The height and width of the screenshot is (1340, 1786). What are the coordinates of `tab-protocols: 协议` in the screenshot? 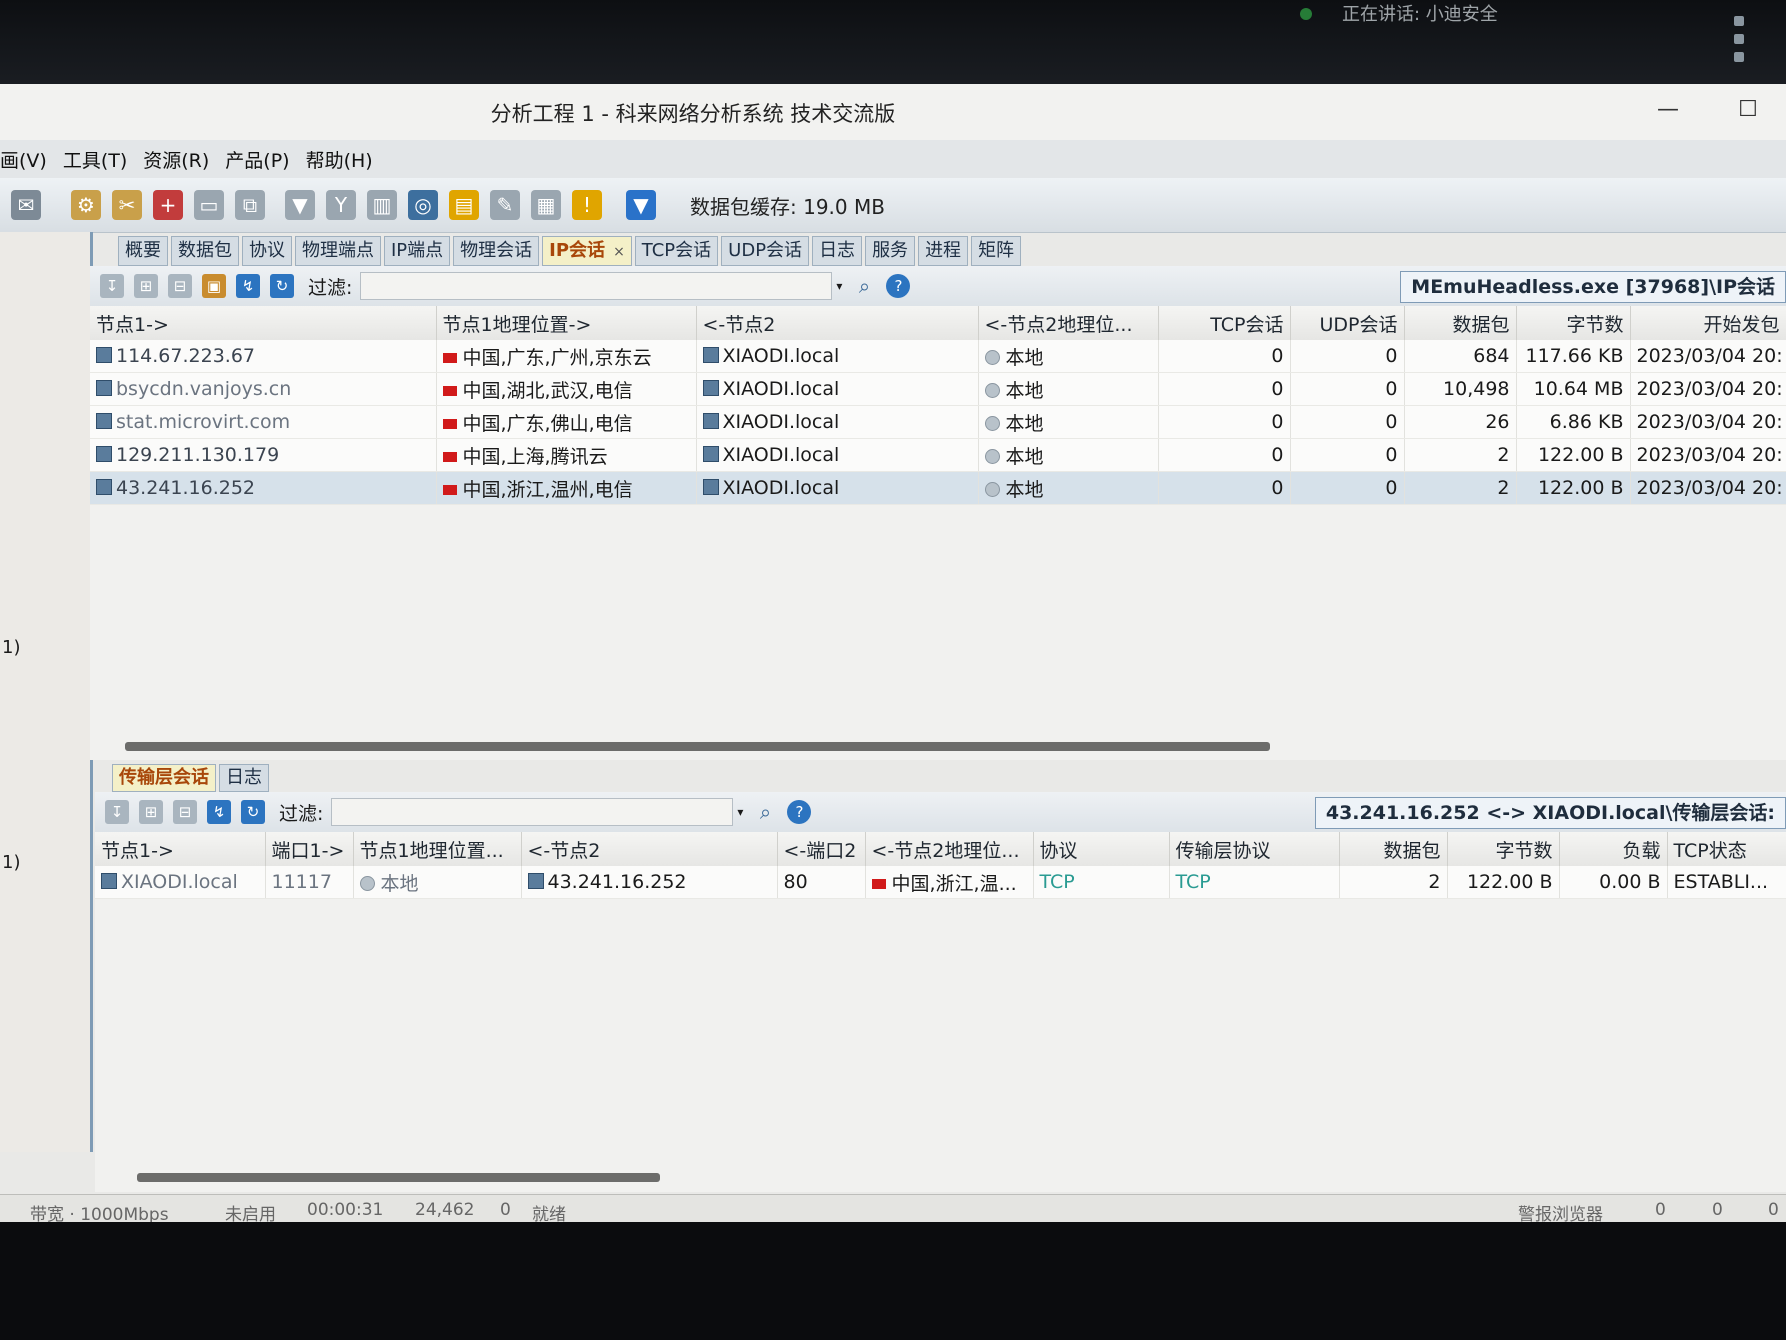 It's located at (267, 251).